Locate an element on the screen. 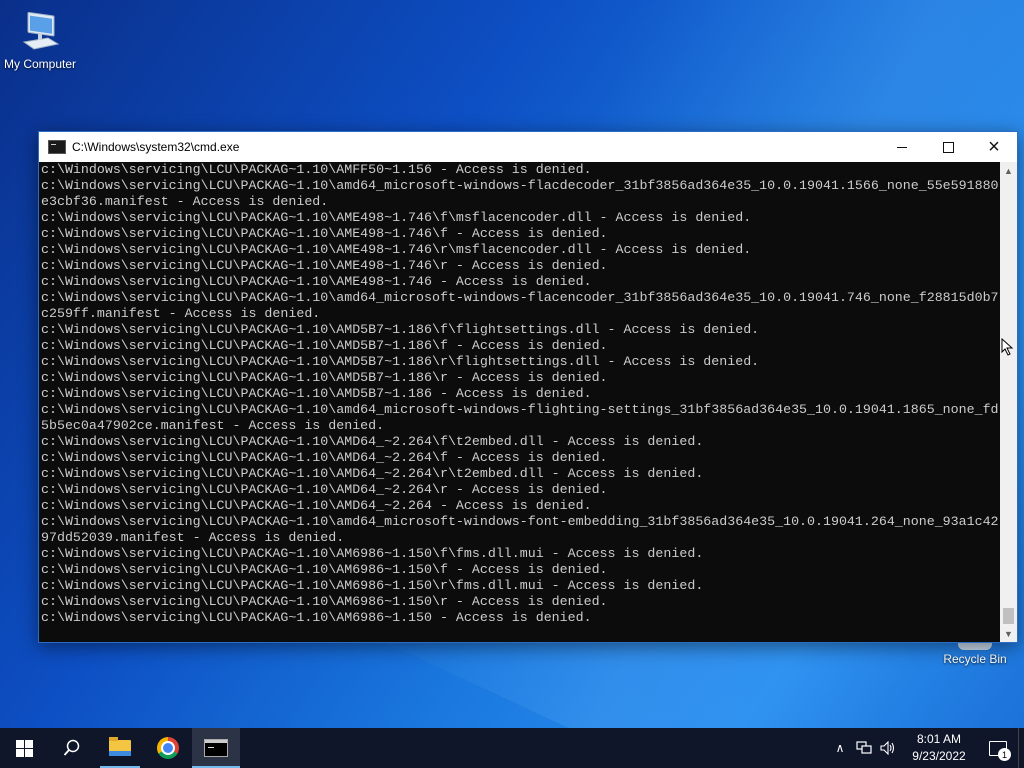  notification-badge: 1 is located at coordinates (1004, 754).